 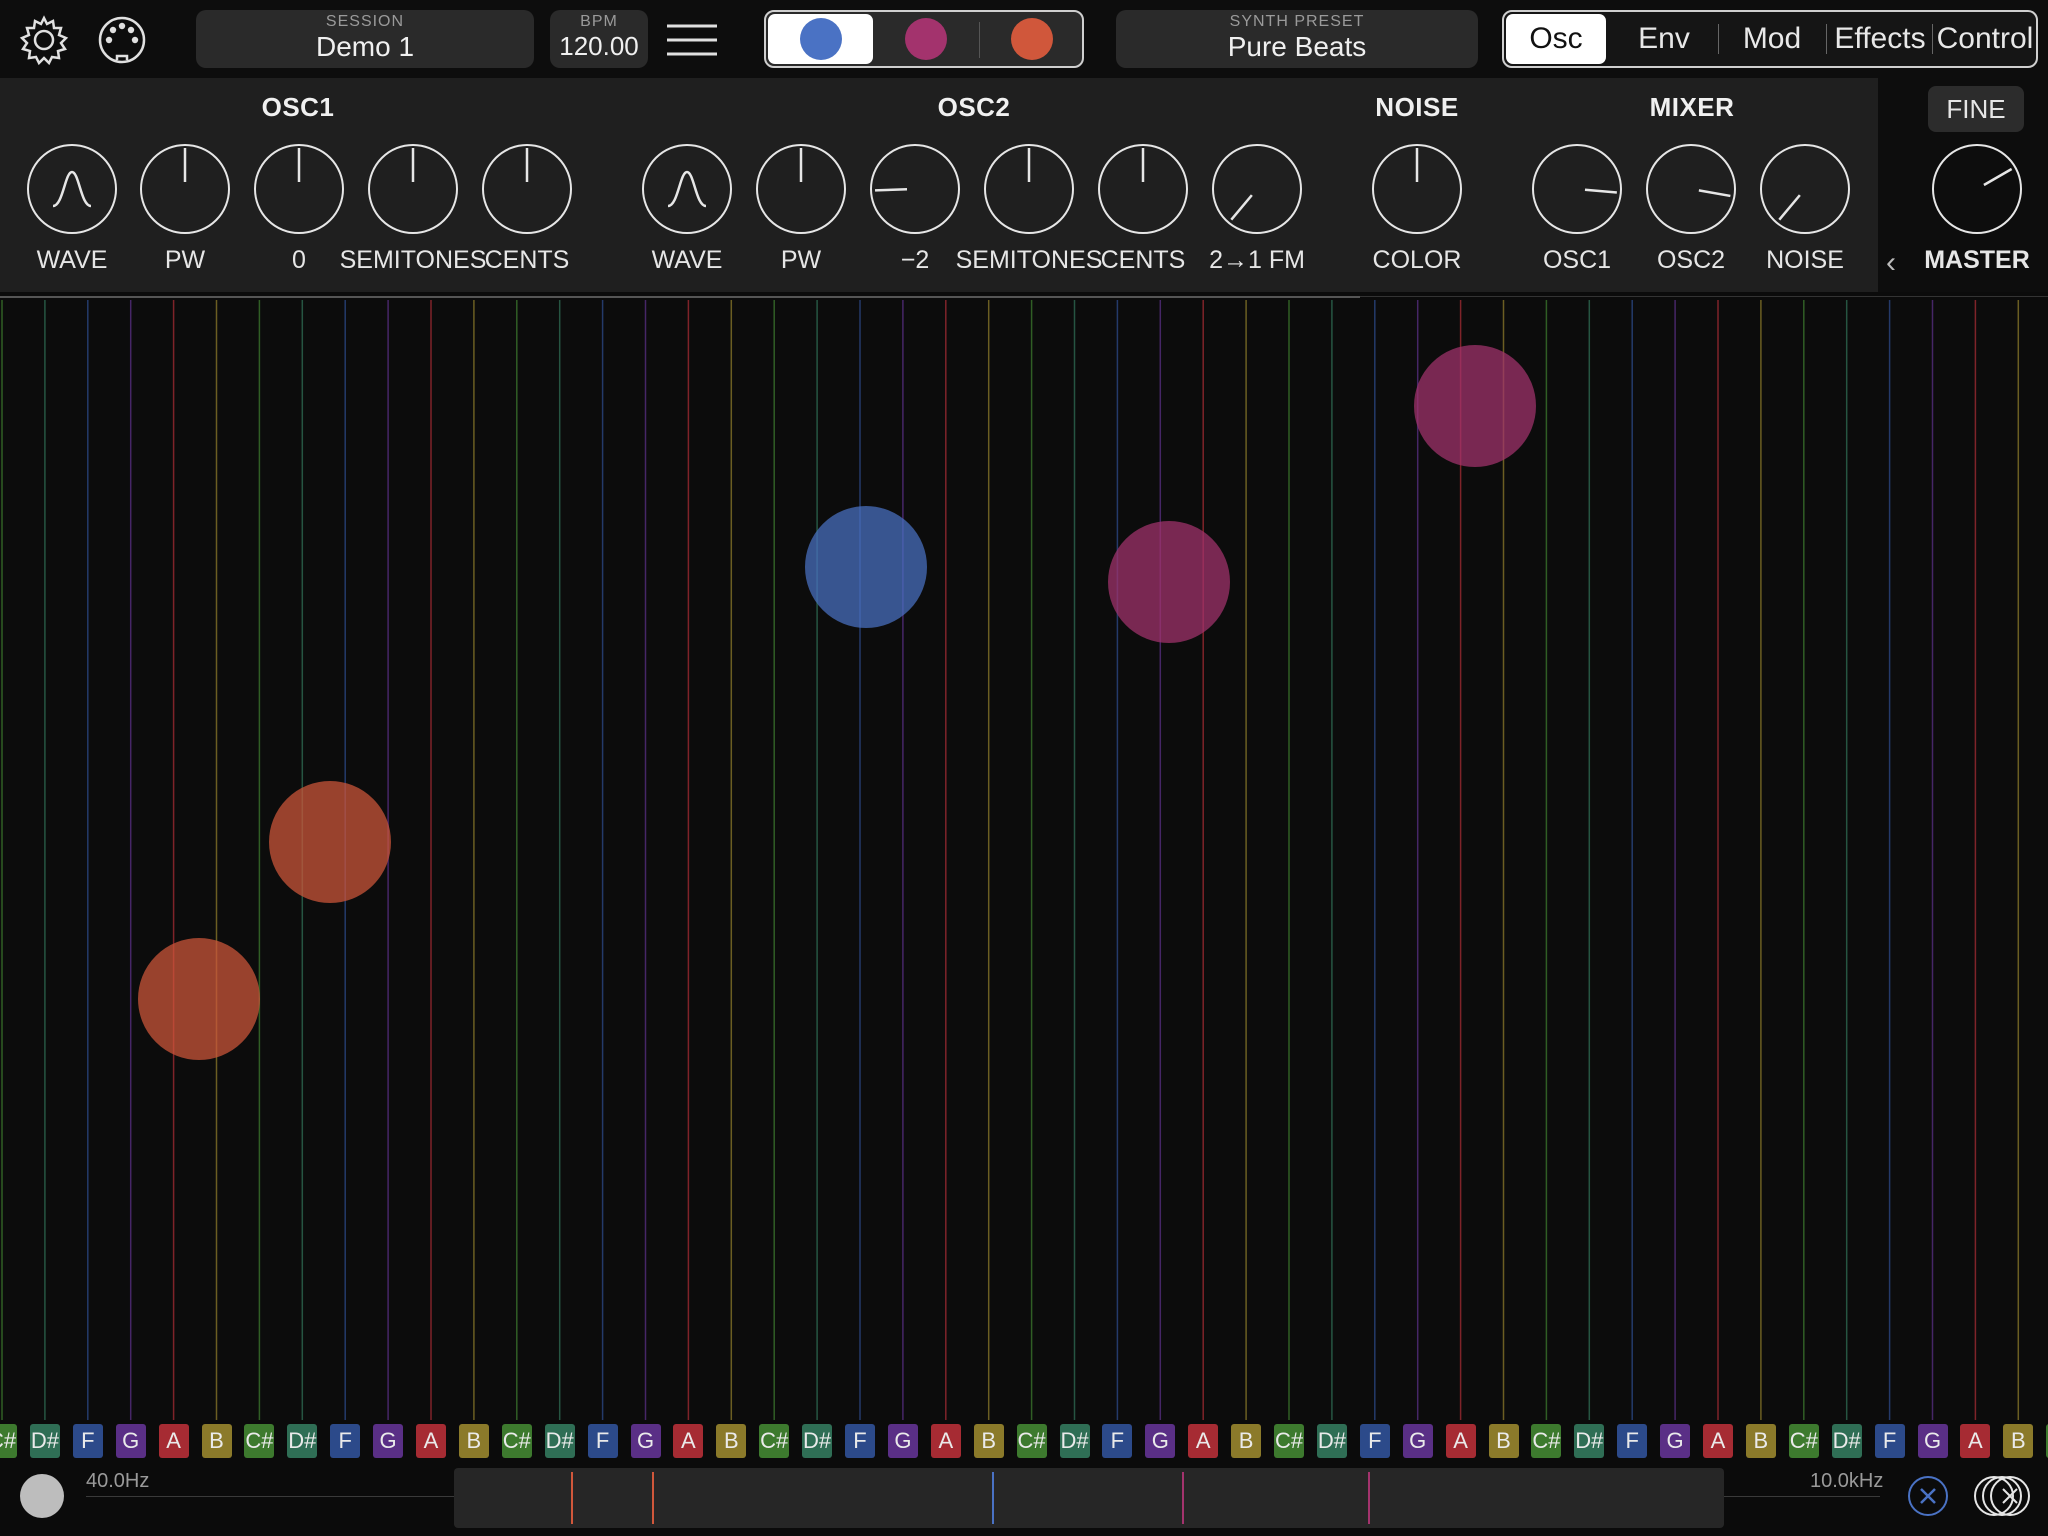 I want to click on knob-2-osc2, so click(x=915, y=189).